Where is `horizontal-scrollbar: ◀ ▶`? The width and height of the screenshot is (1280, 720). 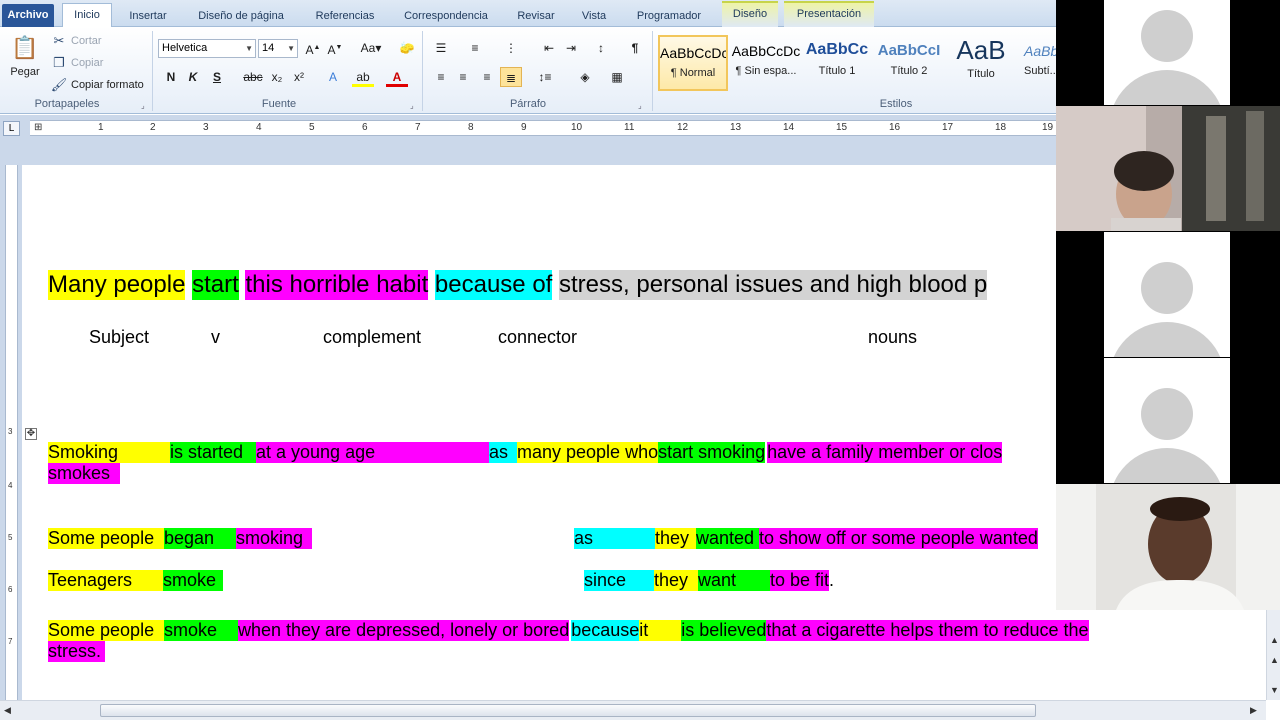
horizontal-scrollbar: ◀ ▶ is located at coordinates (633, 710).